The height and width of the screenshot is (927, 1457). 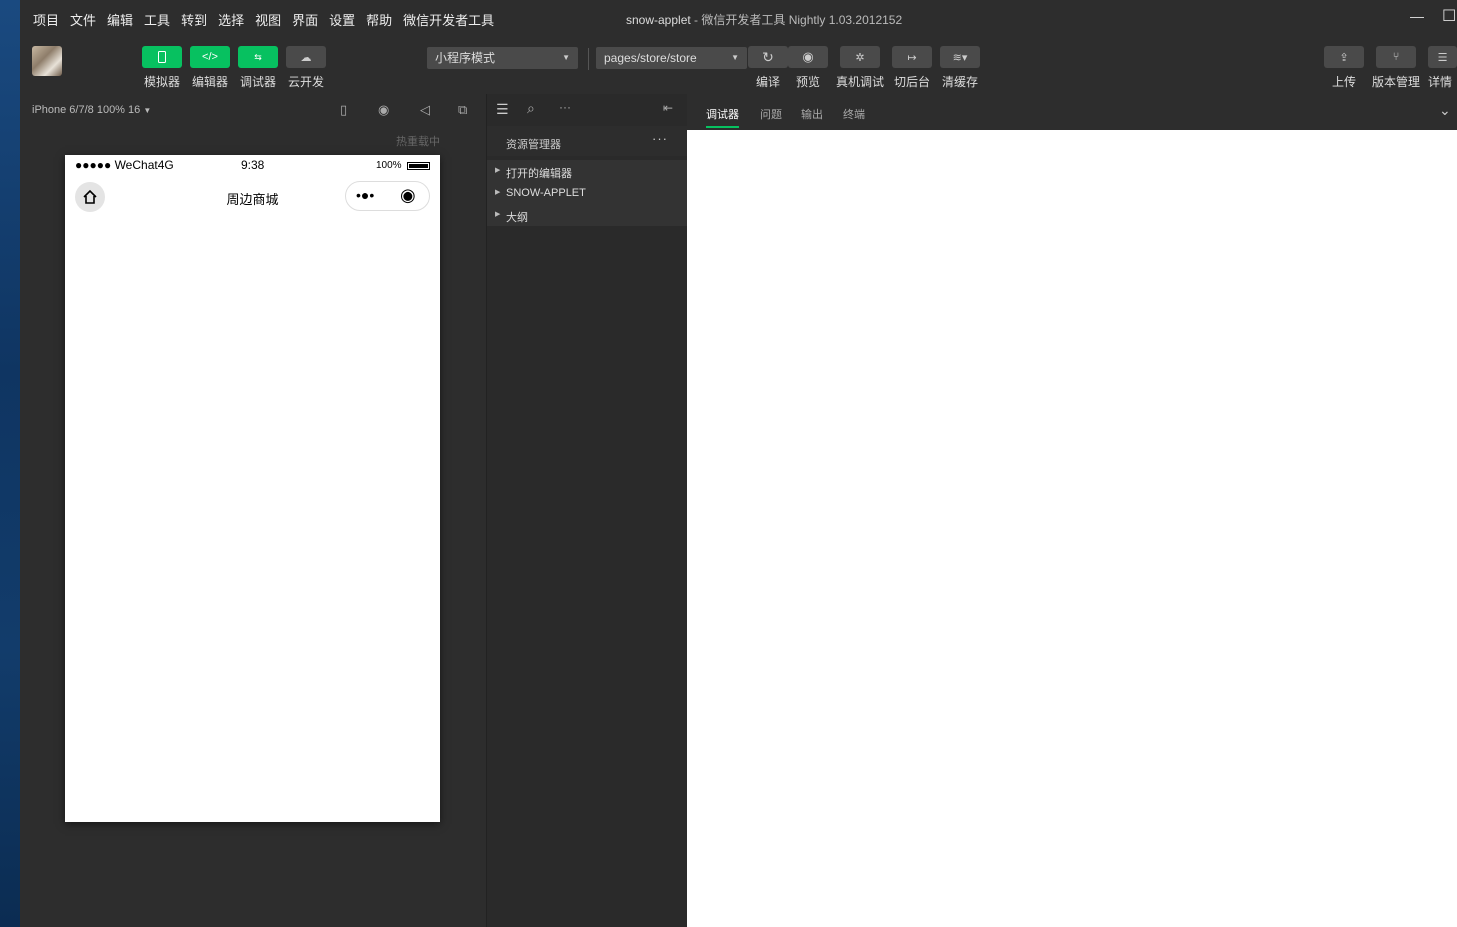 I want to click on menu-devtools: 微信开发者工具, so click(x=448, y=19).